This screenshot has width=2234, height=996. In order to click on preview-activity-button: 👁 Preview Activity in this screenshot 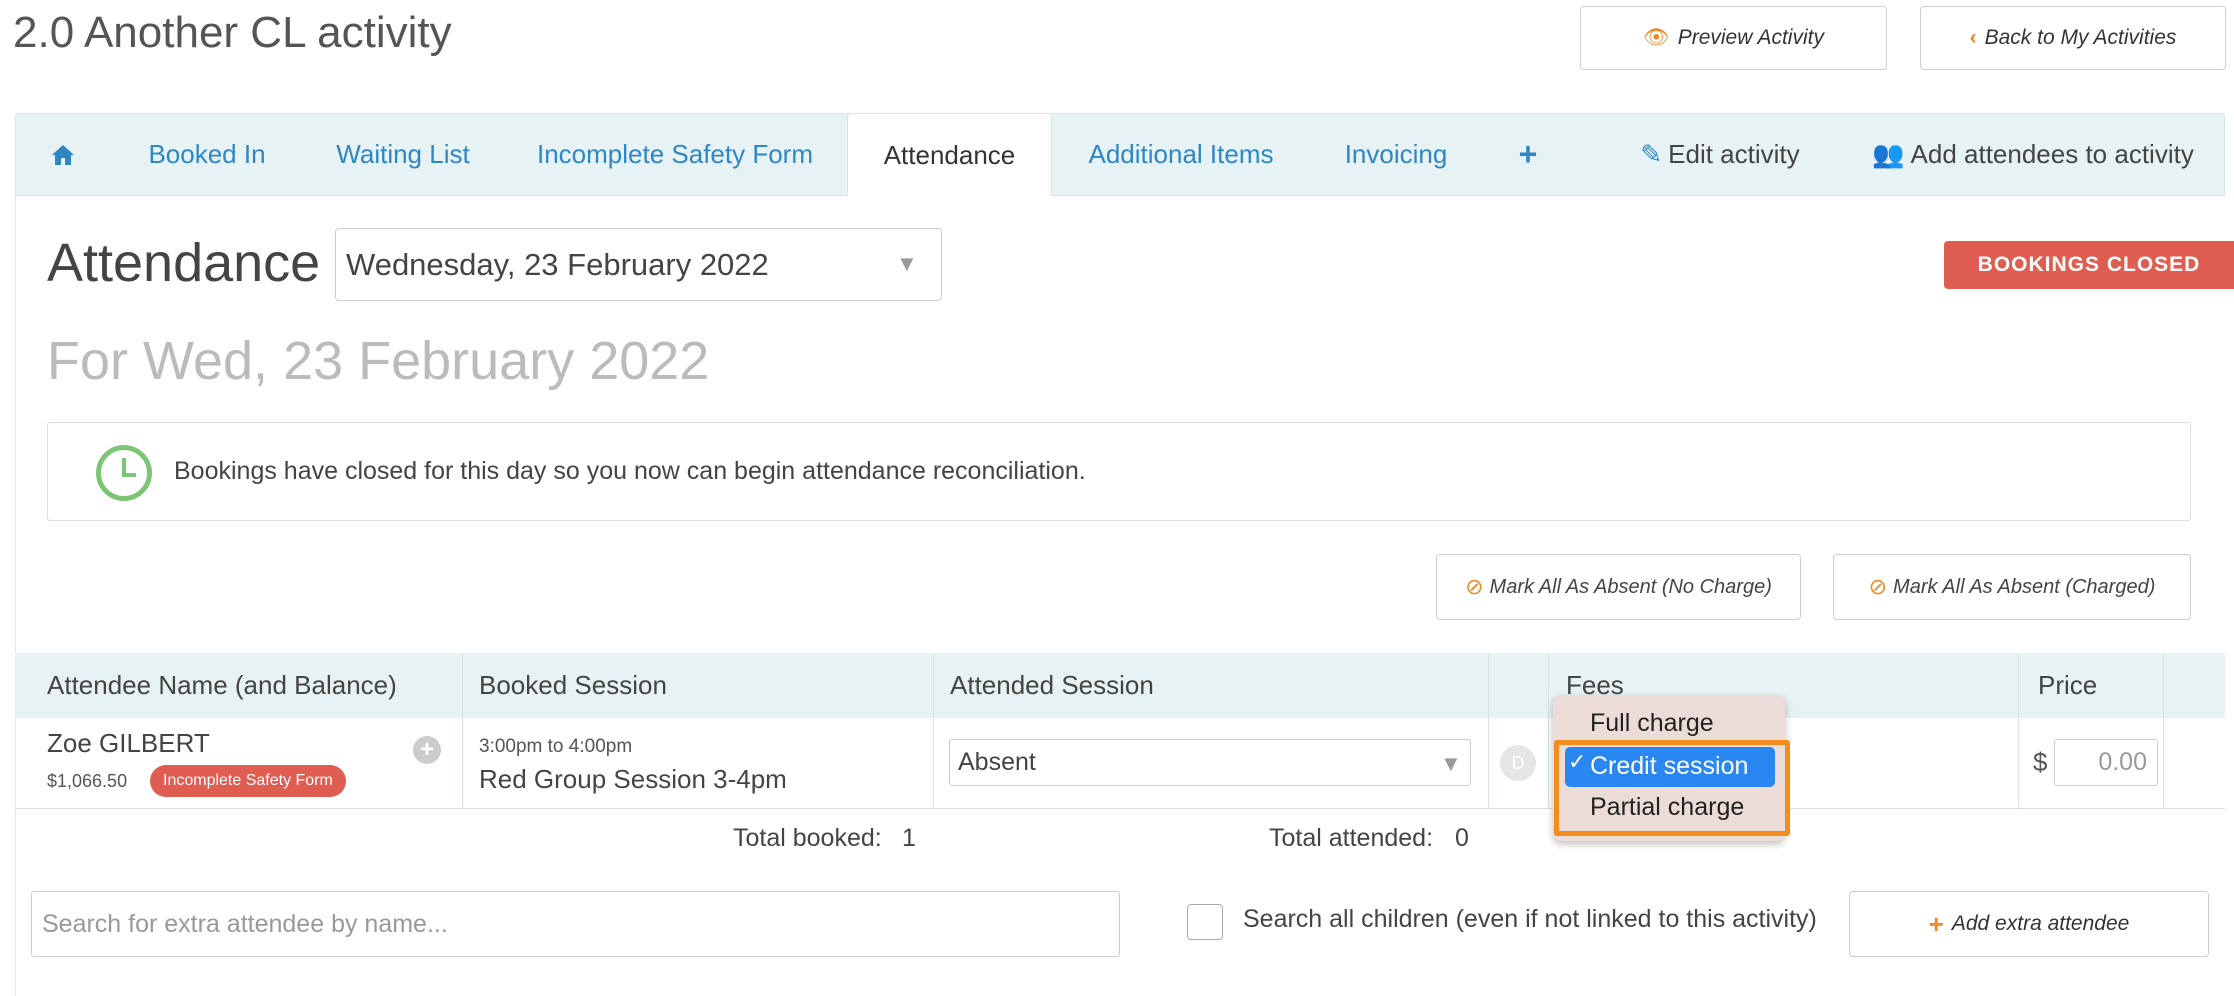, I will do `click(1733, 38)`.